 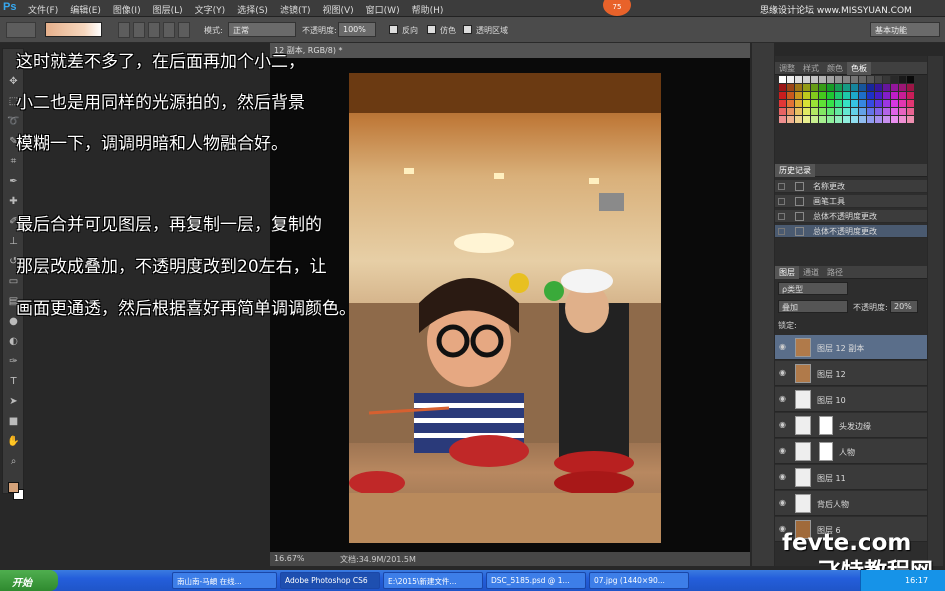 What do you see at coordinates (13, 201) in the screenshot?
I see `healing-tool-icon: ✚` at bounding box center [13, 201].